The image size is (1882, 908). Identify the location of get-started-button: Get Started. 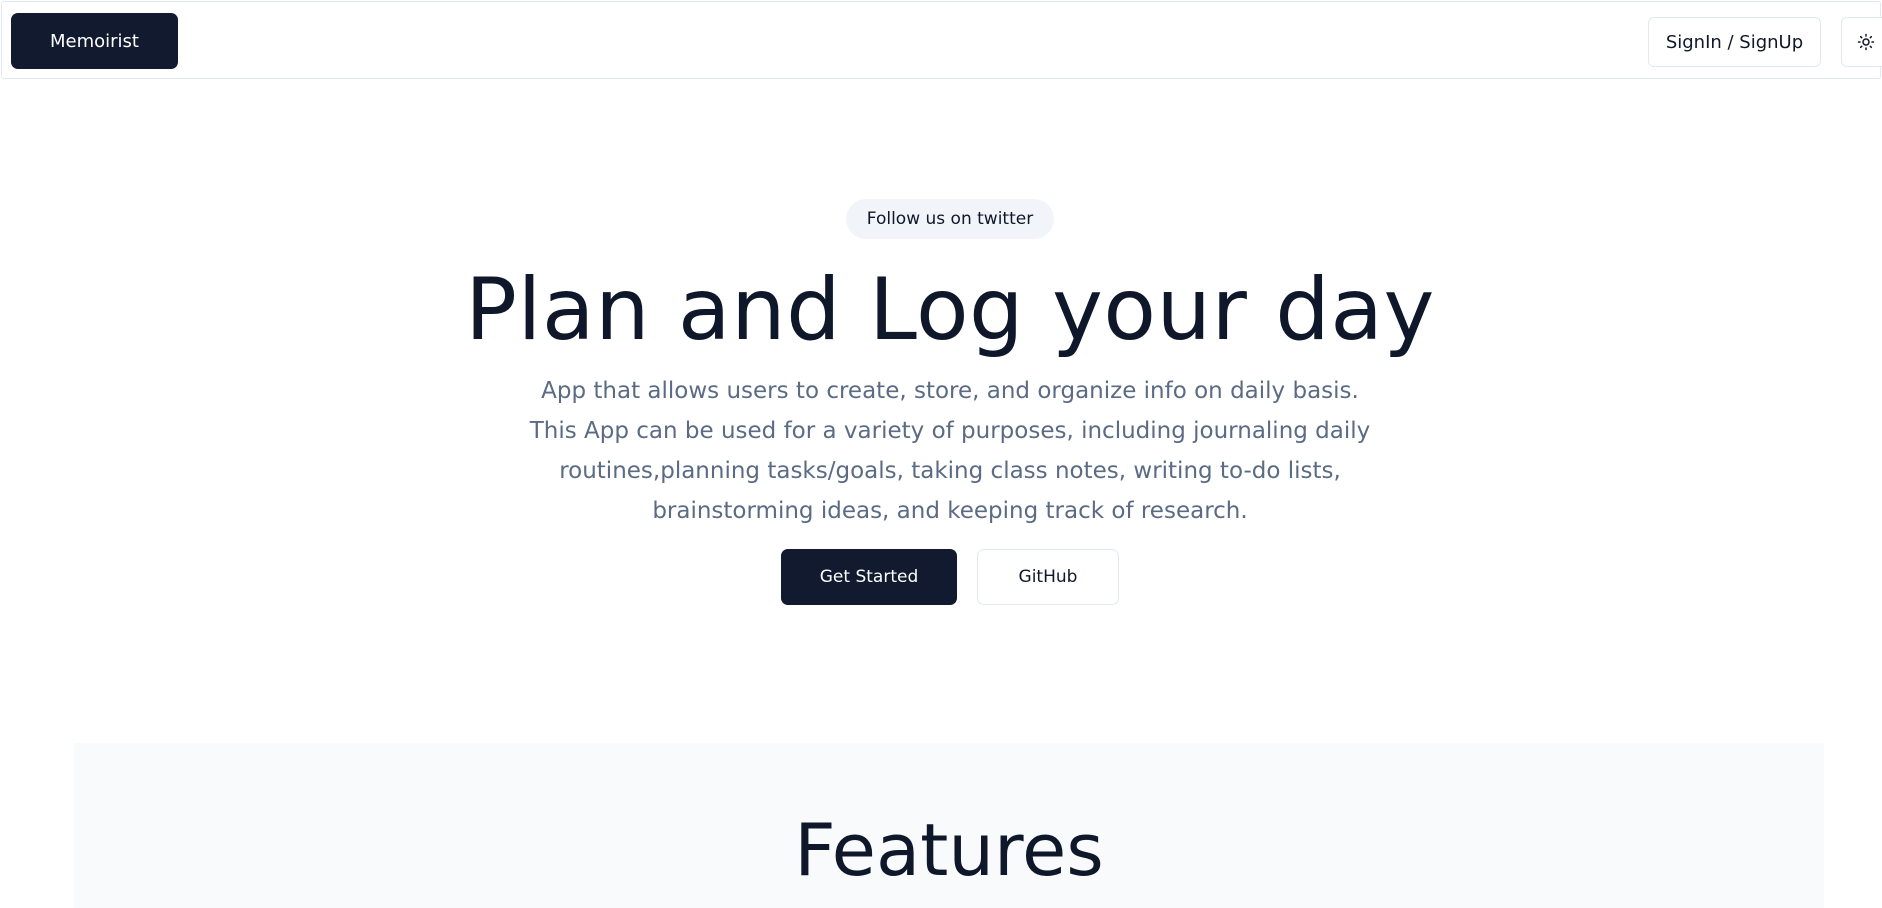
(869, 577).